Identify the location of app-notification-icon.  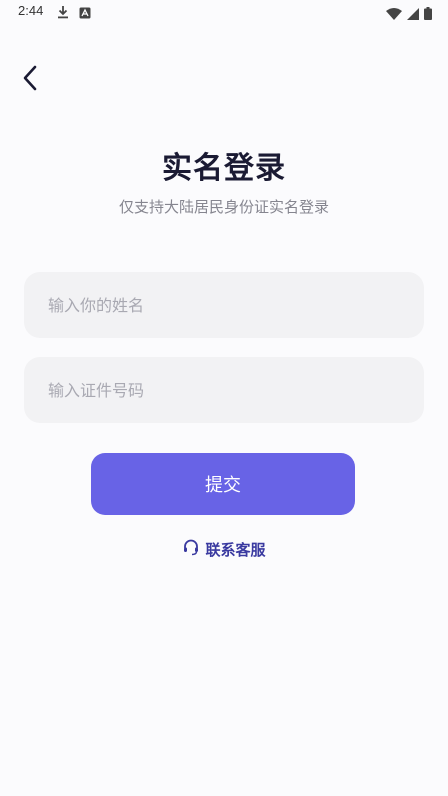
(85, 13).